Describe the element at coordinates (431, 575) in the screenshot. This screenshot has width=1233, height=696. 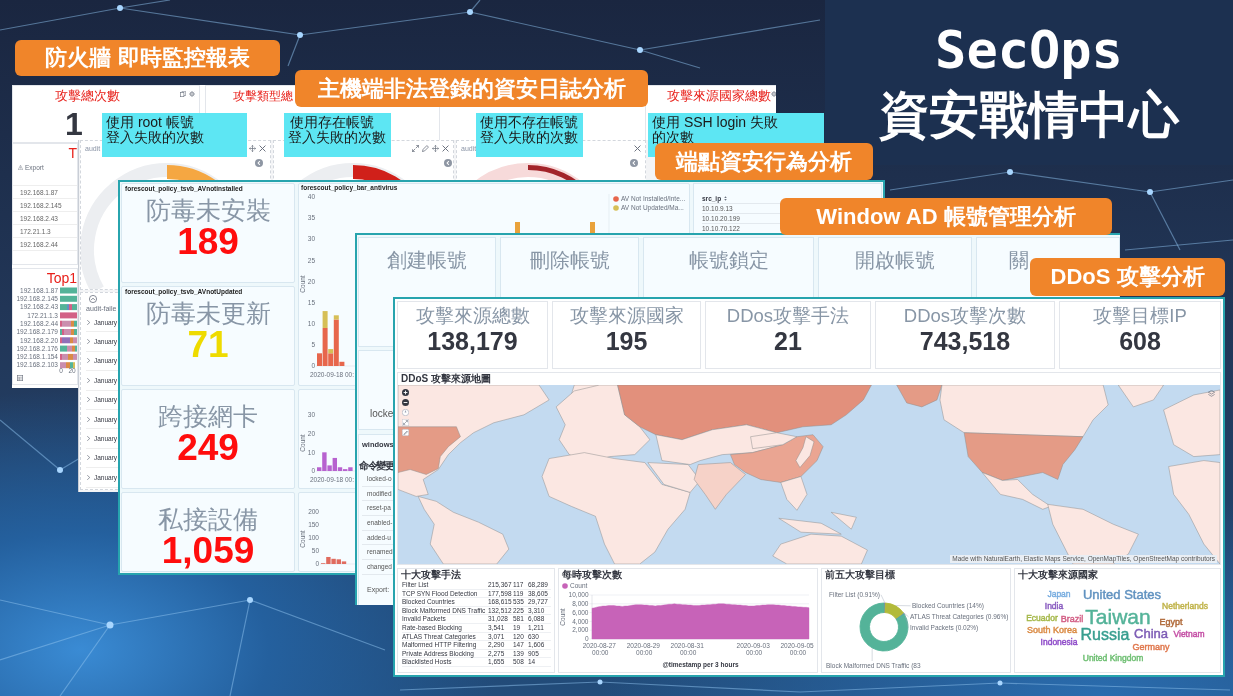
I see `panel-title: 十大攻擊手法` at that location.